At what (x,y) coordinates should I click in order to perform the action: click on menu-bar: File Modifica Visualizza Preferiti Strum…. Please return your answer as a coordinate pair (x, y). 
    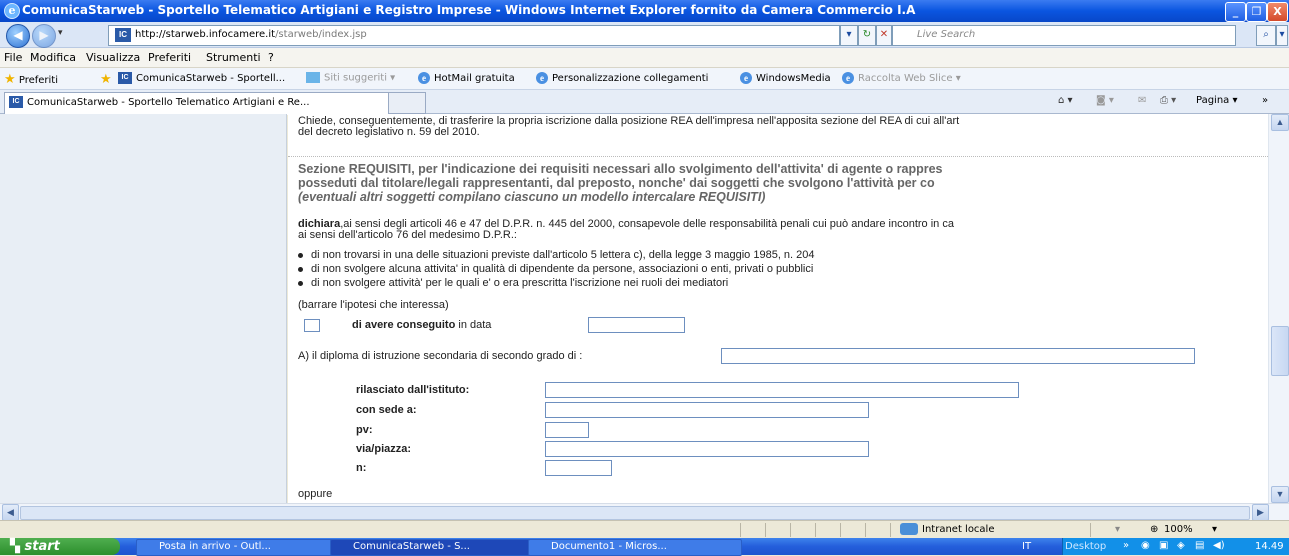
    Looking at the image, I should click on (644, 58).